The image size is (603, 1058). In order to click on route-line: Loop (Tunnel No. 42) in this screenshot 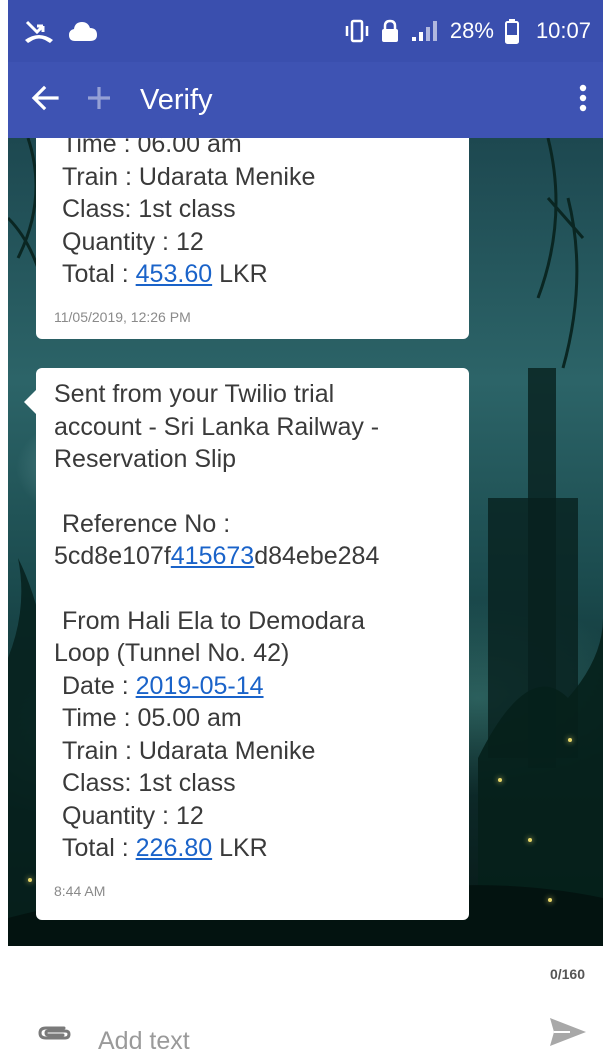, I will do `click(172, 653)`.